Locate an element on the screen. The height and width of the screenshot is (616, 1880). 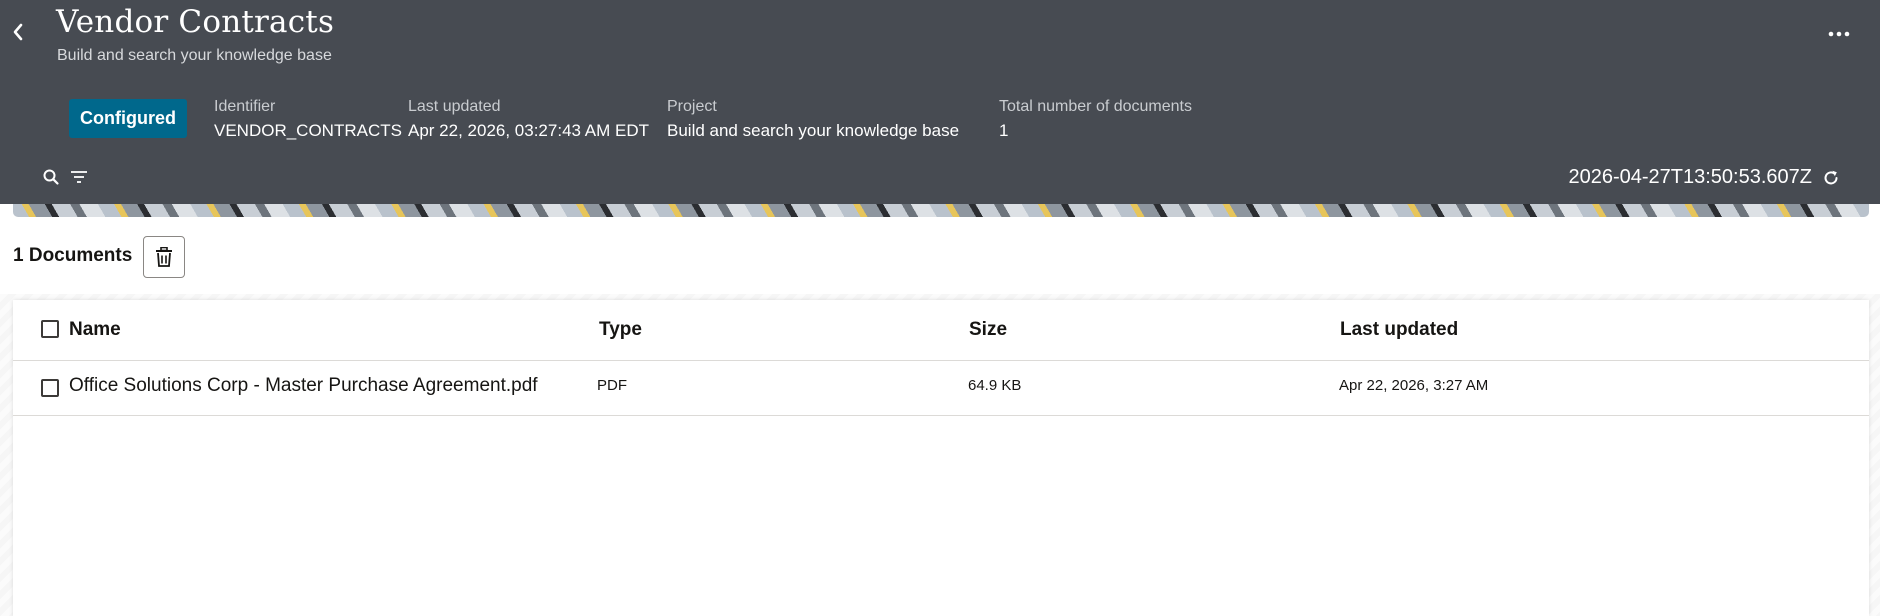
document-size: 64.9 KB is located at coordinates (995, 385).